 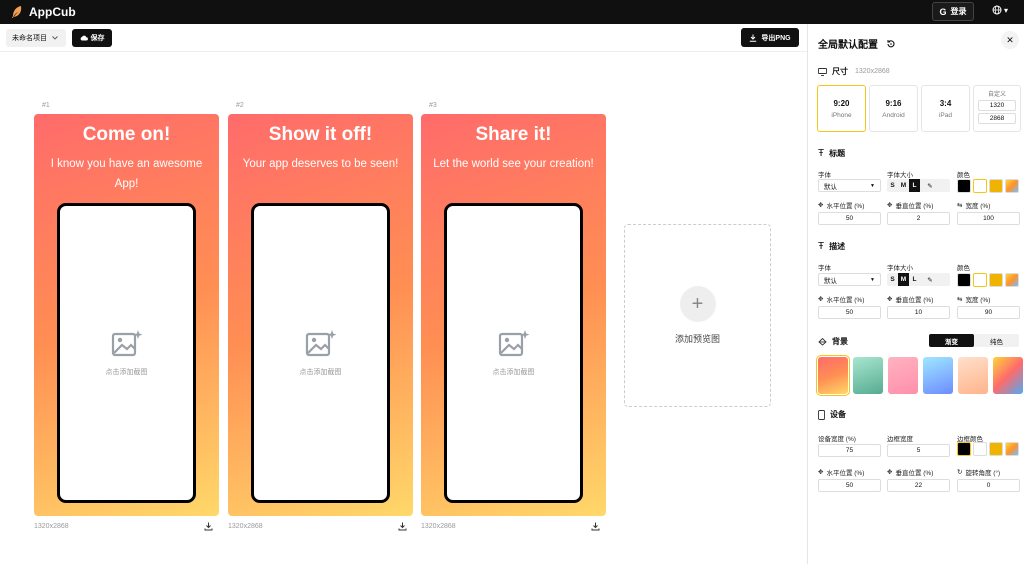 What do you see at coordinates (963, 175) in the screenshot?
I see `title-color-label: 颜色` at bounding box center [963, 175].